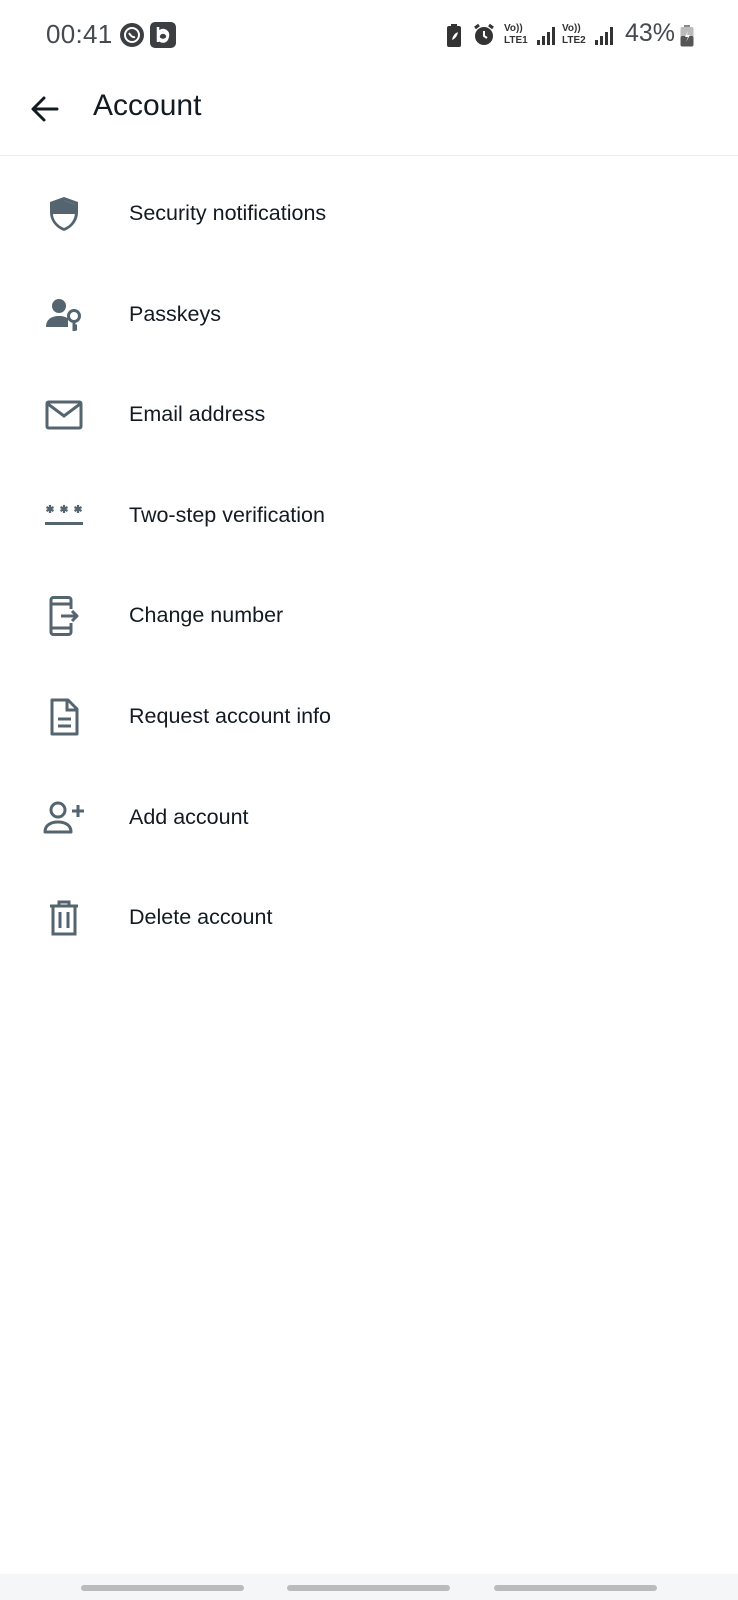  I want to click on back-button, so click(45, 109).